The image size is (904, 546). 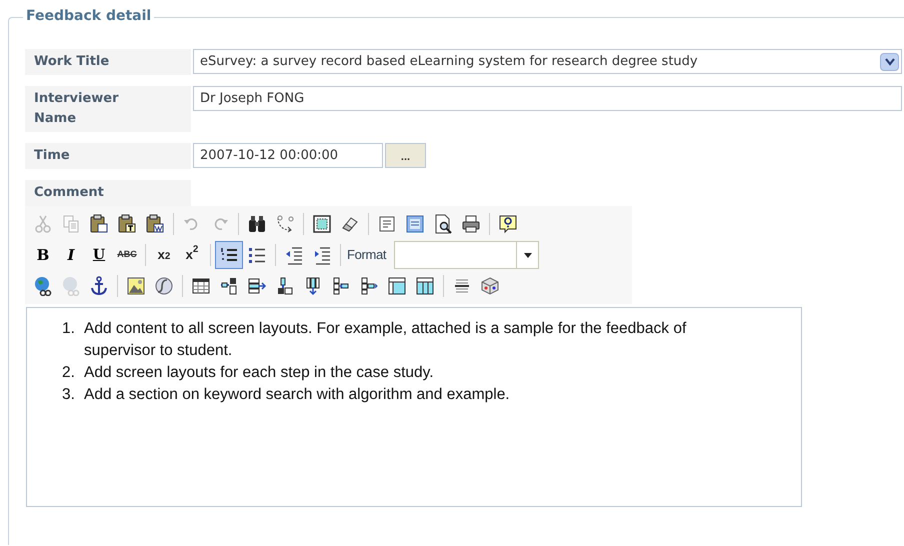 I want to click on help-icon, so click(x=508, y=224).